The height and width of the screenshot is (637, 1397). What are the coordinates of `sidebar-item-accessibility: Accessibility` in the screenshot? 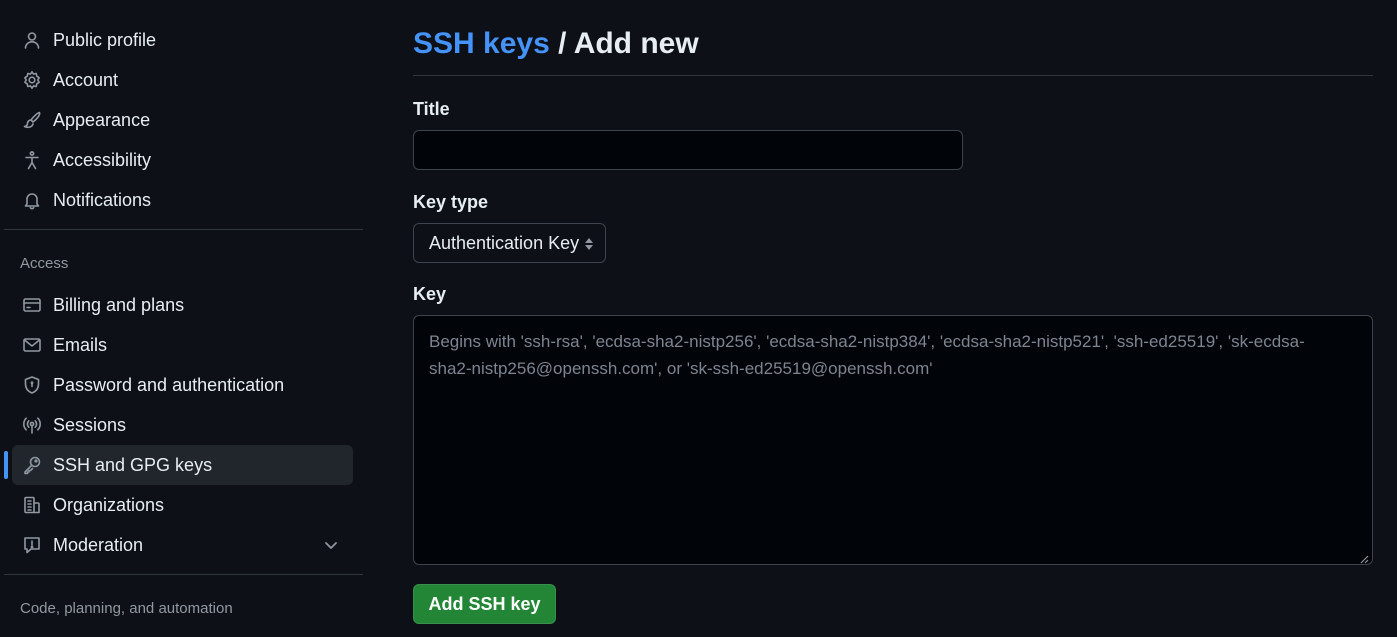 It's located at (182, 160).